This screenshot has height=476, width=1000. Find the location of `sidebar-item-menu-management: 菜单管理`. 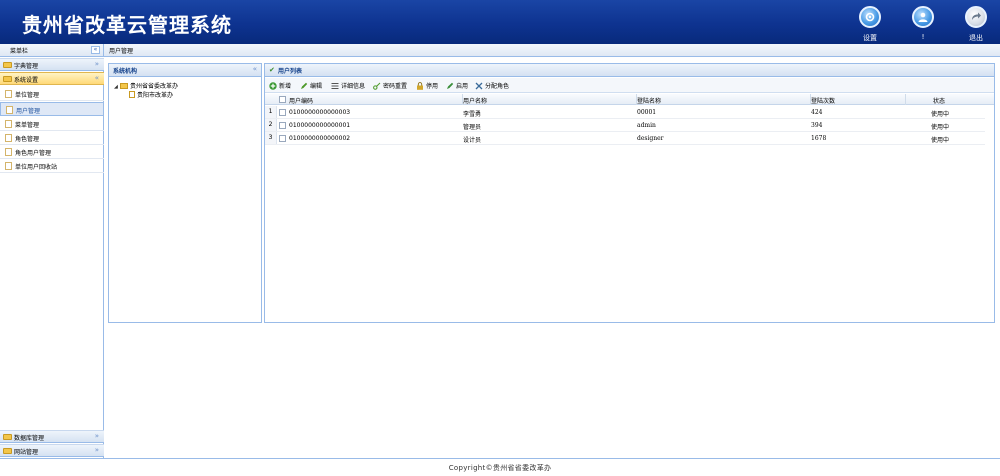

sidebar-item-menu-management: 菜单管理 is located at coordinates (52, 124).